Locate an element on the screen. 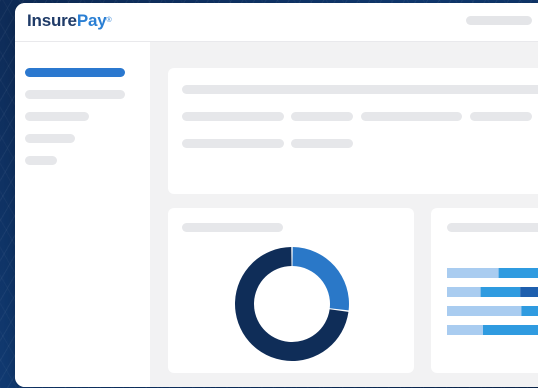  insurepay-logo: InsurePay® is located at coordinates (69, 21).